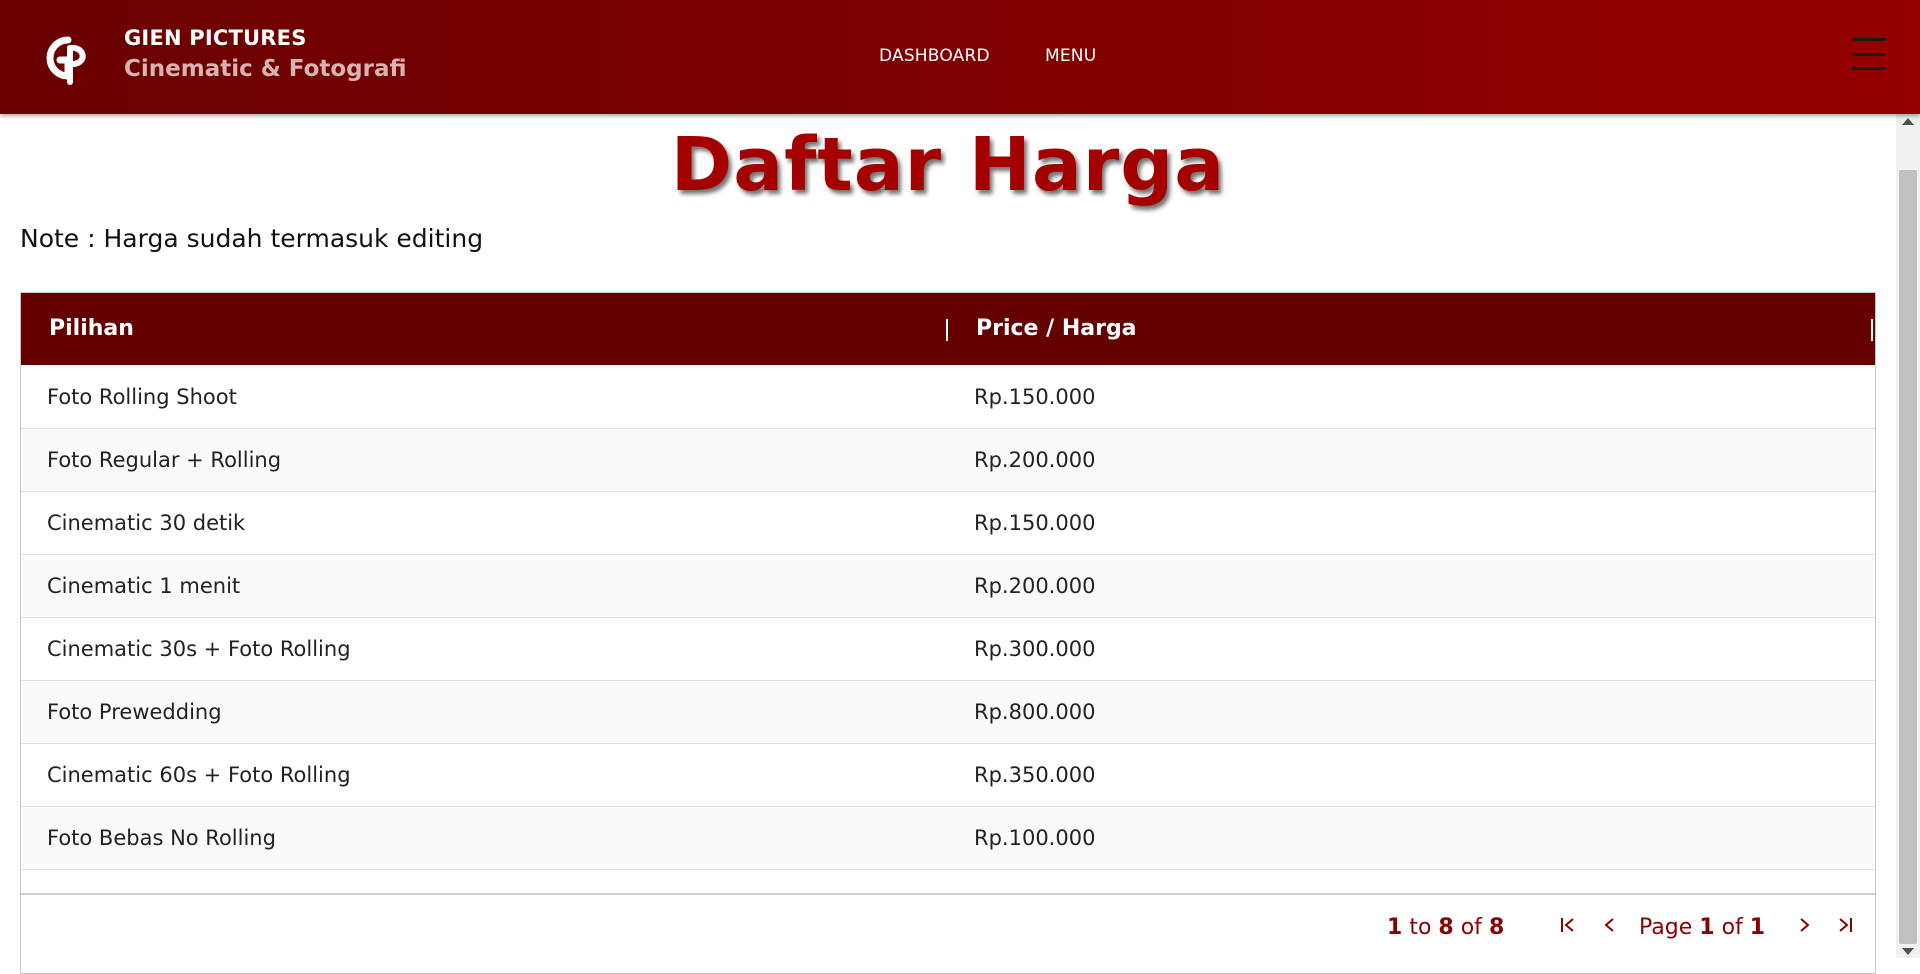  I want to click on table-row: Cinematic 30 detik Rp.150.000, so click(948, 523).